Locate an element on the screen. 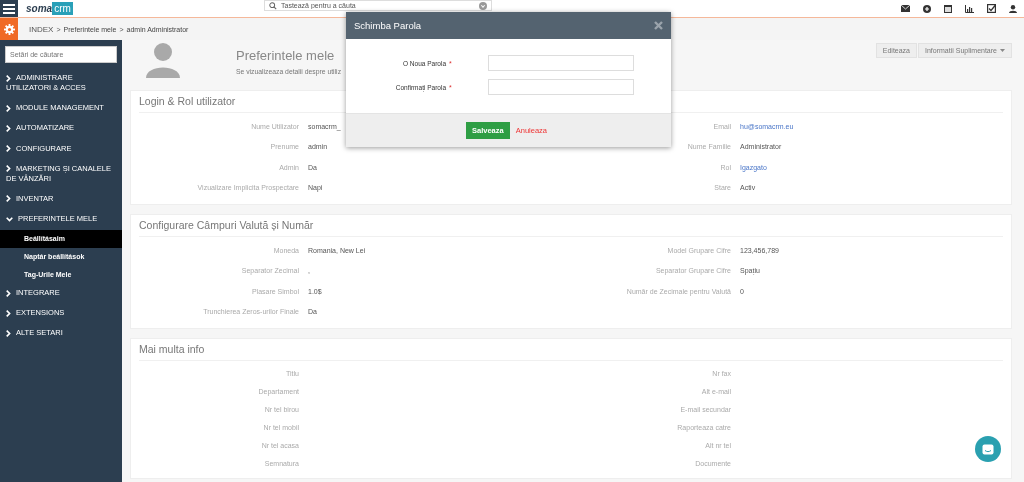 This screenshot has height=482, width=1024. chat-icon is located at coordinates (988, 449).